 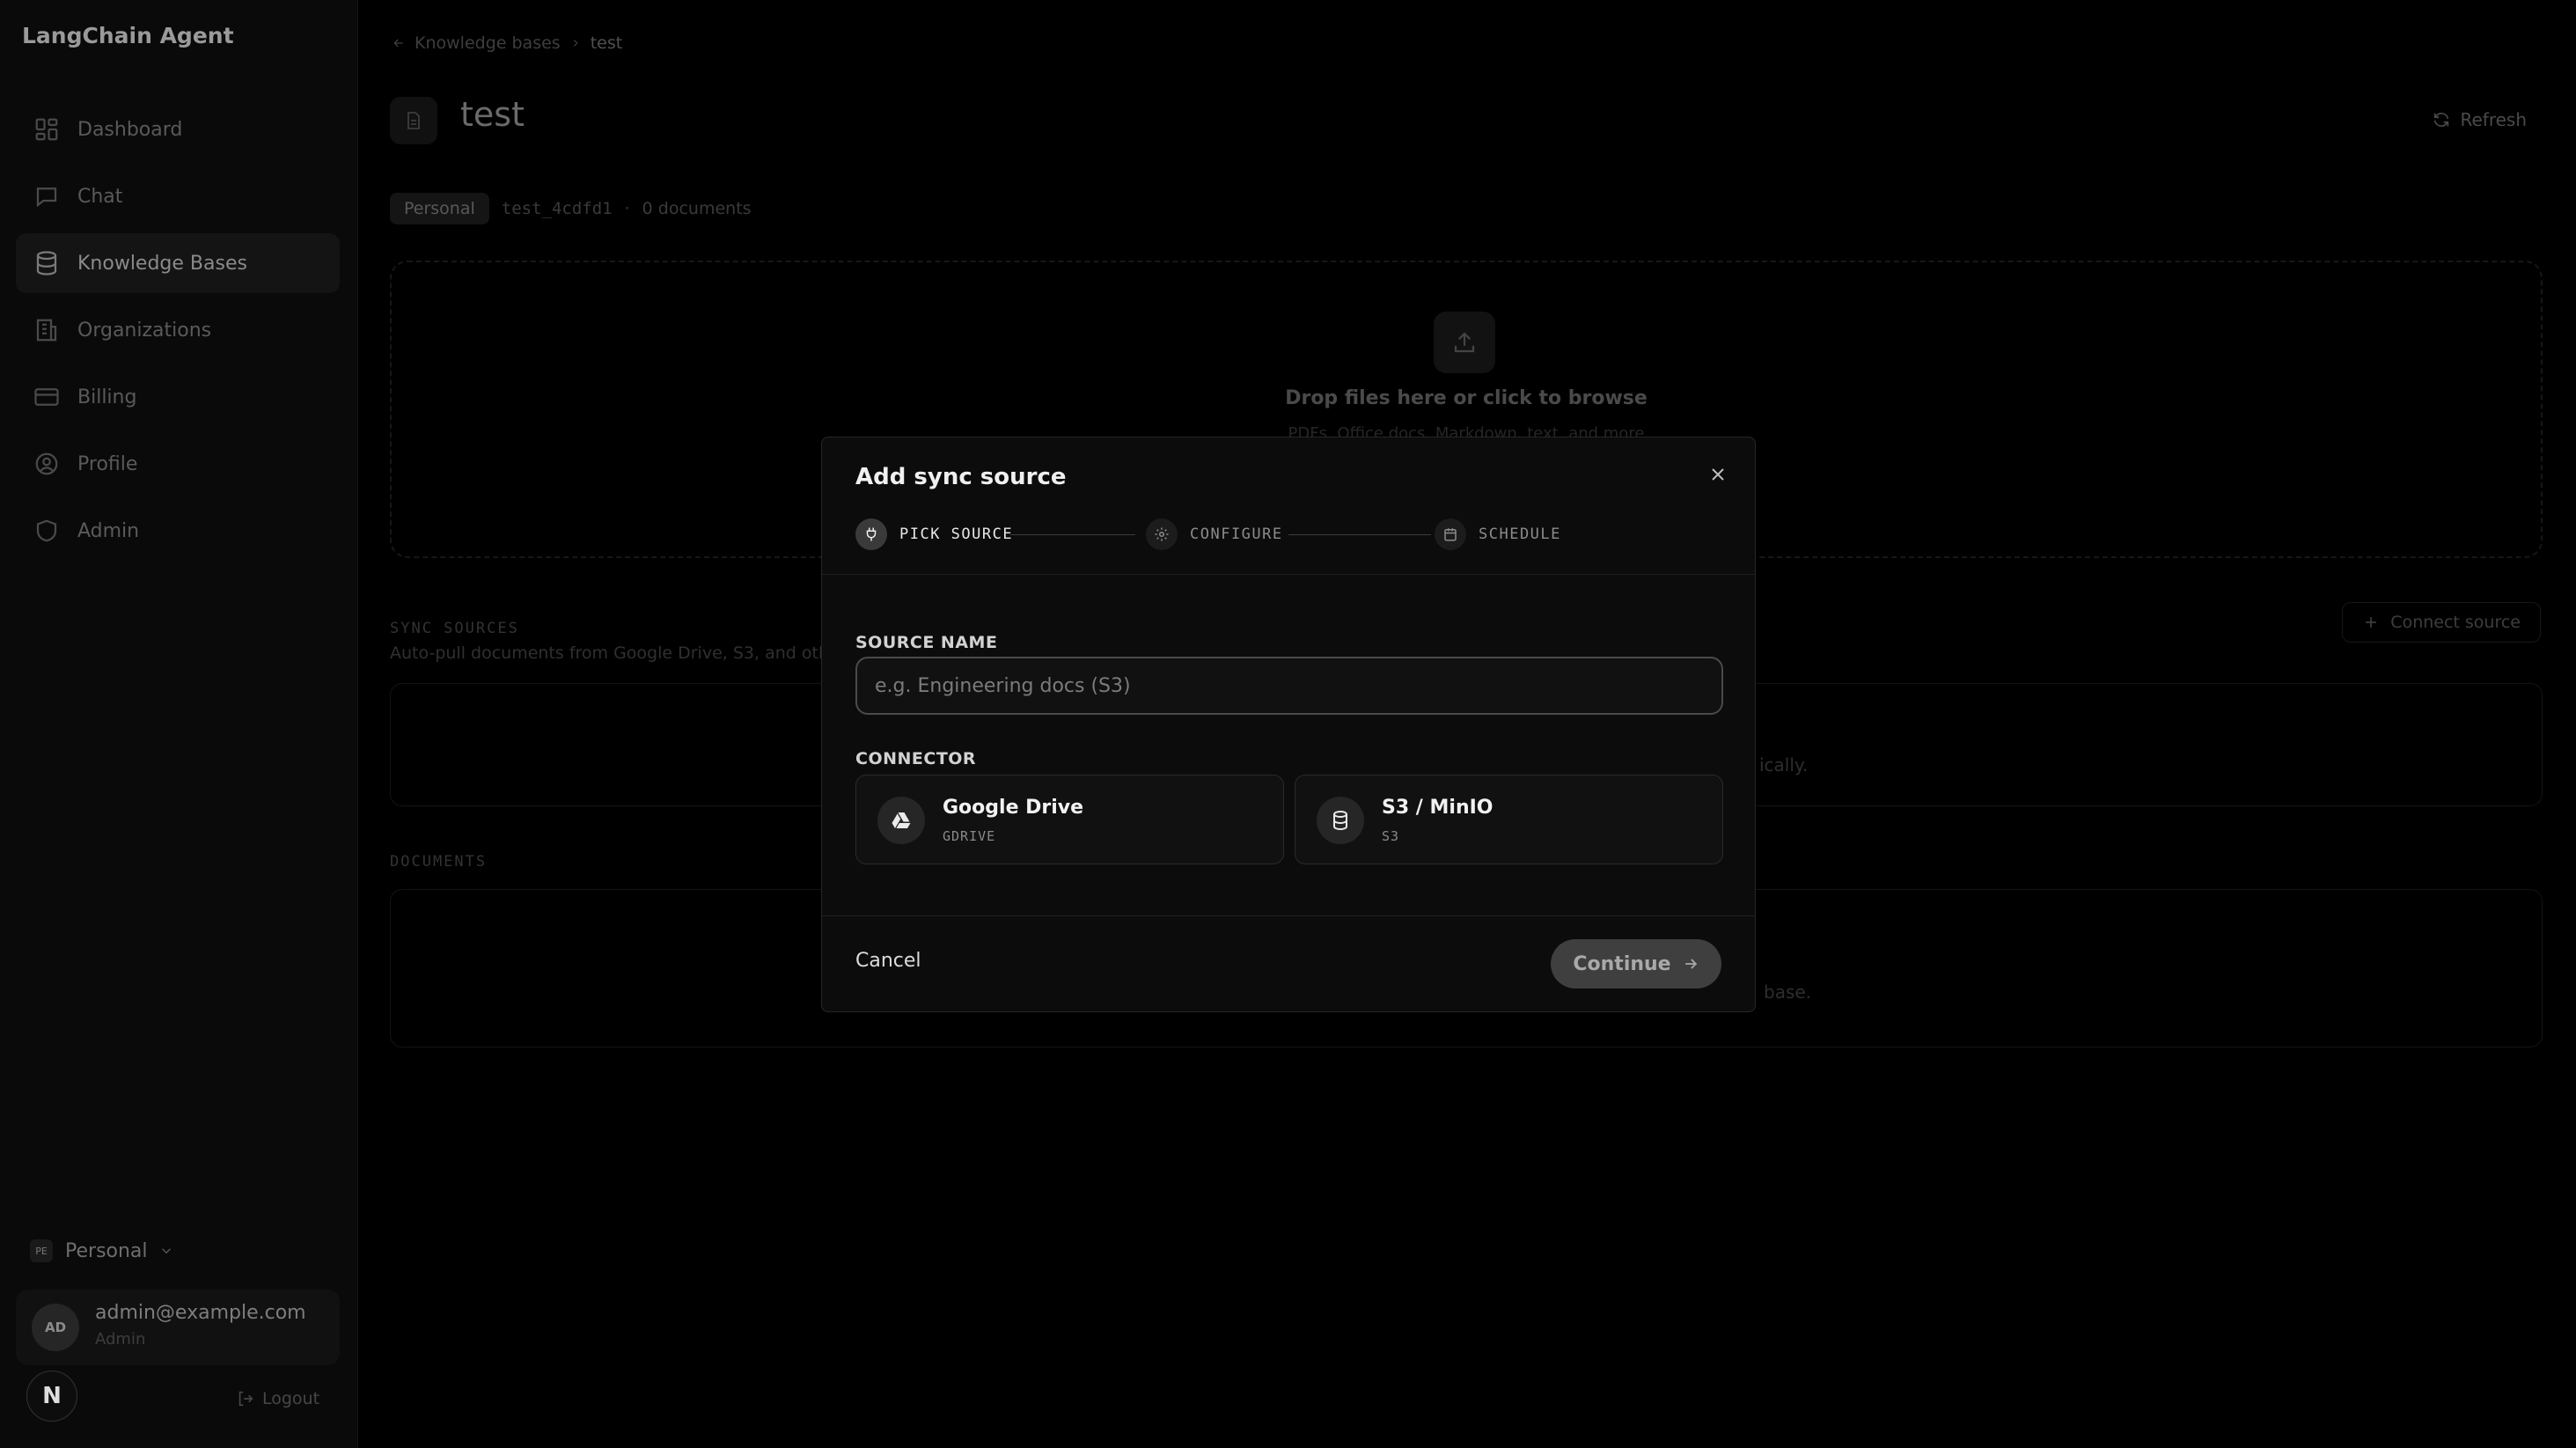 I want to click on logout-button: Logout, so click(x=277, y=1399).